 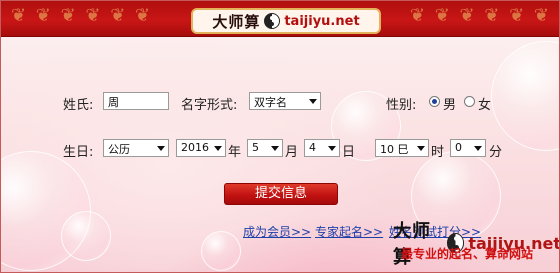 I want to click on birthday-label: 生日:, so click(x=78, y=152).